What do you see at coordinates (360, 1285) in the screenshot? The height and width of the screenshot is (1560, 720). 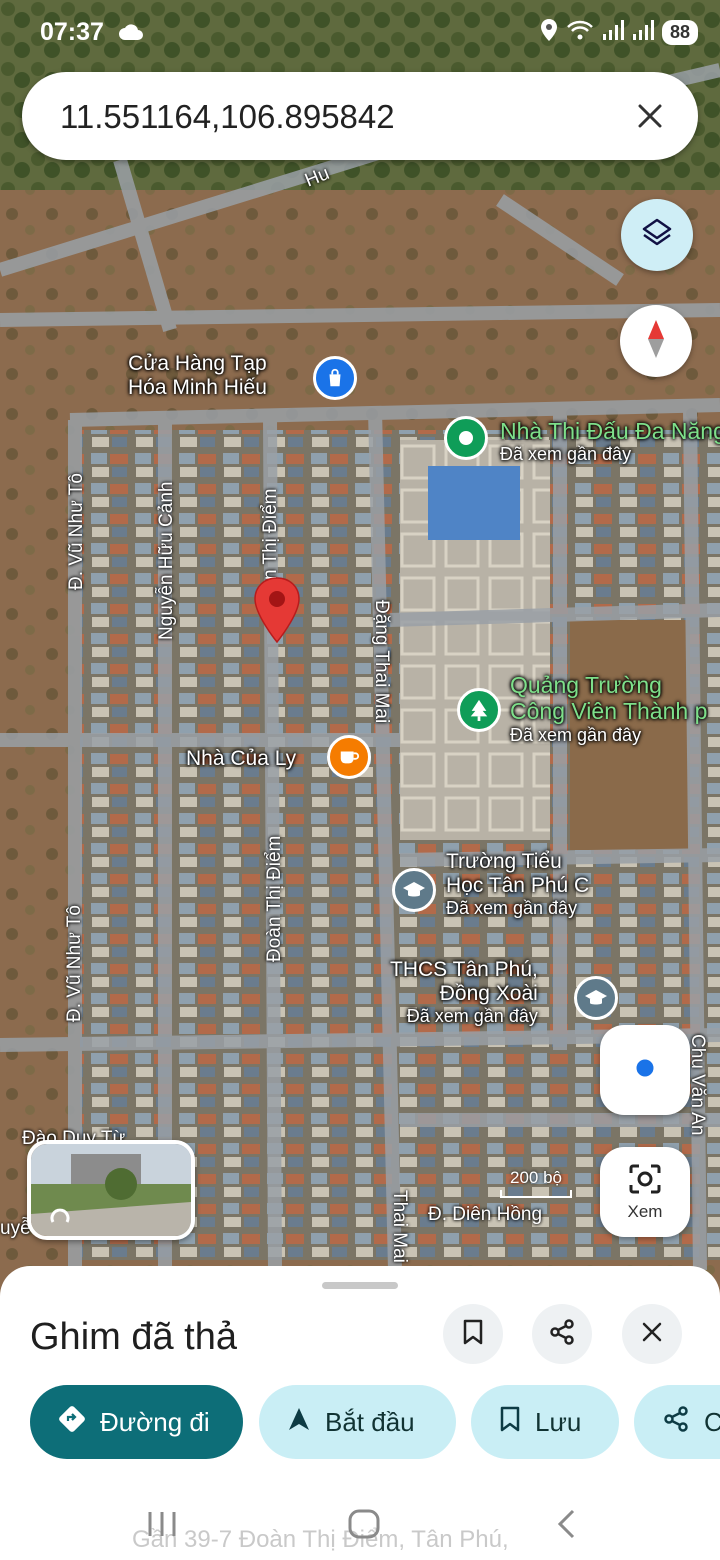 I see `drag-handle` at bounding box center [360, 1285].